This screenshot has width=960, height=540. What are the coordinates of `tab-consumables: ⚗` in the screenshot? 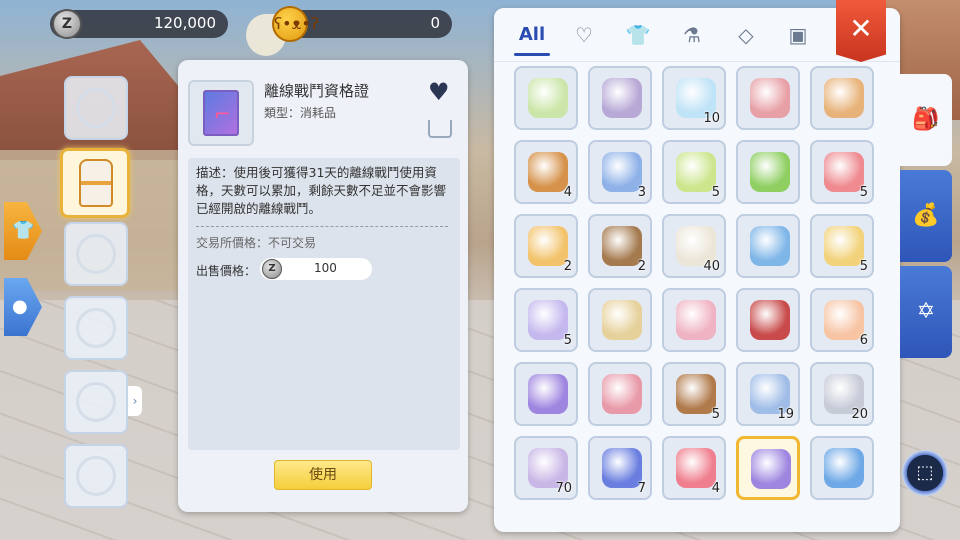 It's located at (692, 35).